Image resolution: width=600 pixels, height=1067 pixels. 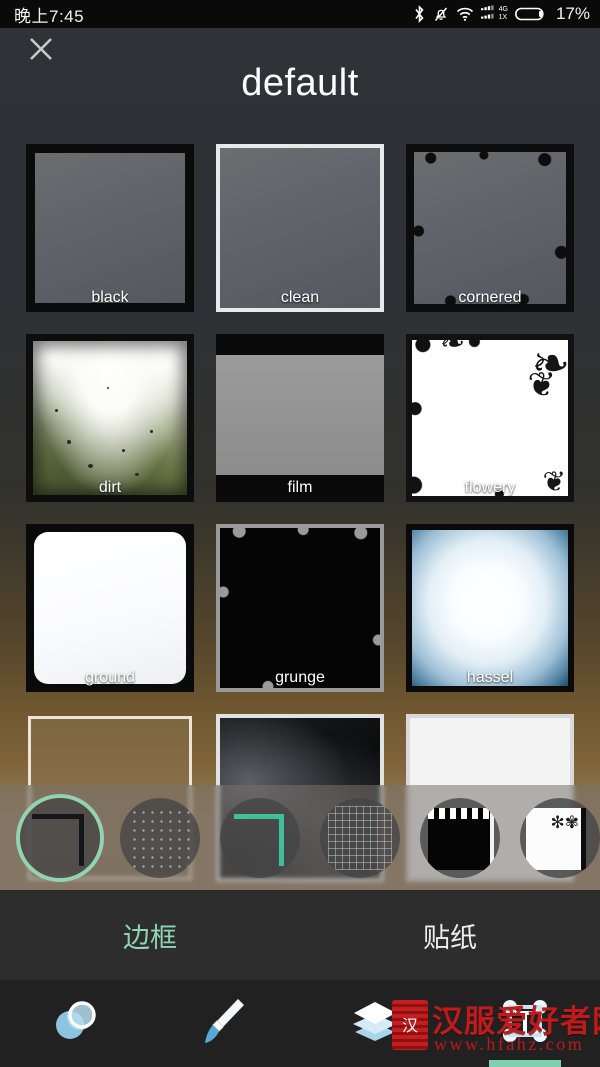 I want to click on border-item-clean: clean, so click(x=300, y=228).